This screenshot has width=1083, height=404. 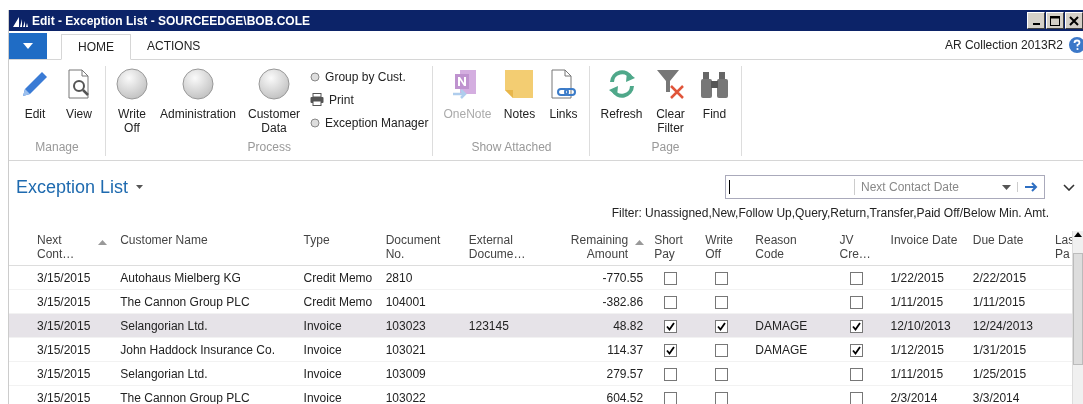 What do you see at coordinates (57, 148) in the screenshot?
I see `group-label: Manage` at bounding box center [57, 148].